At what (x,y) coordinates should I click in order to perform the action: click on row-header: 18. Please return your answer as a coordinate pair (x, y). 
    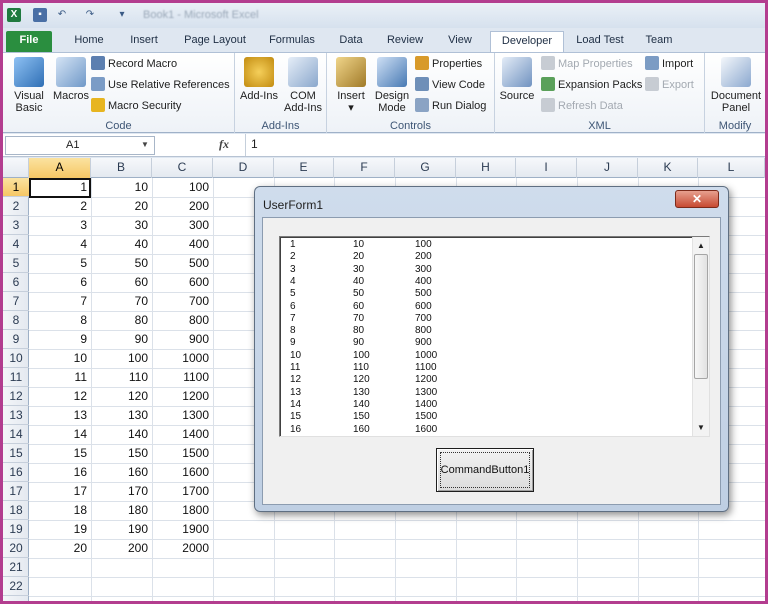
    Looking at the image, I should click on (16, 510).